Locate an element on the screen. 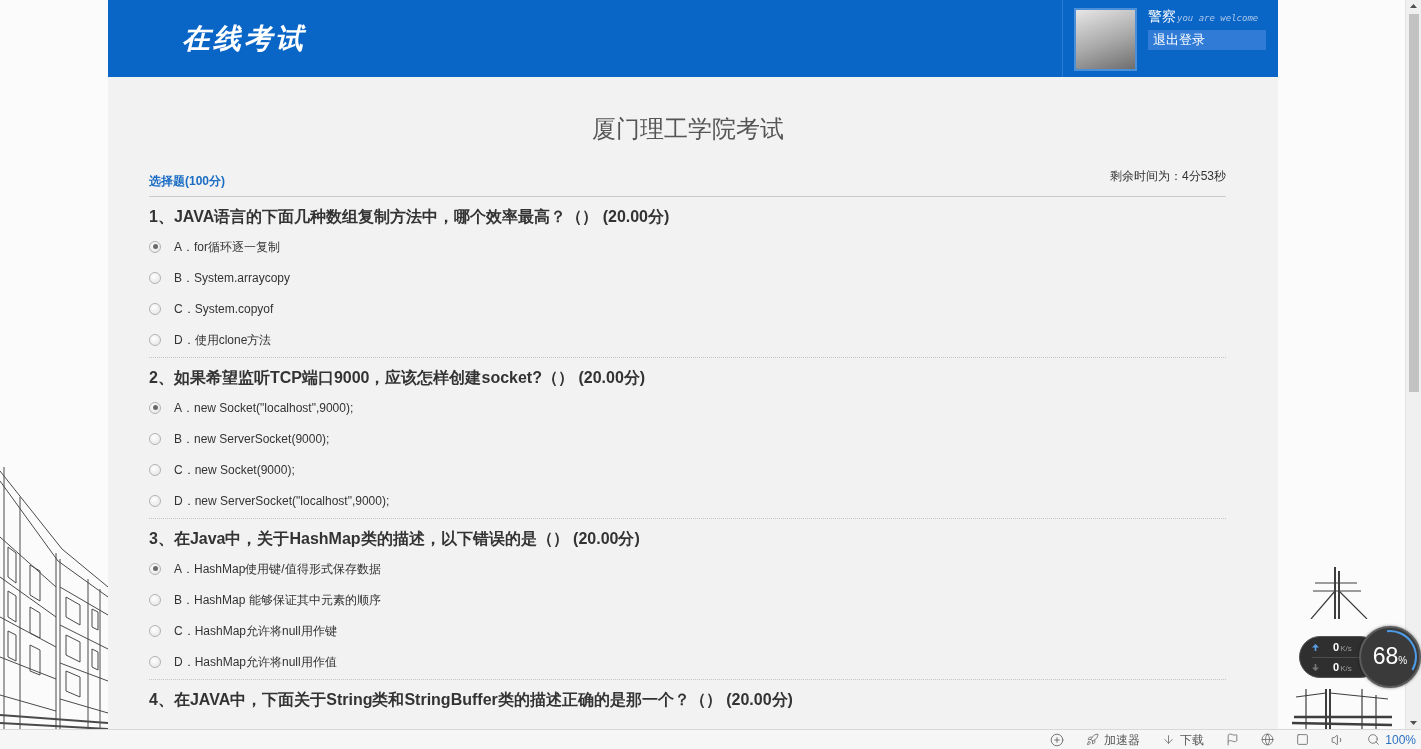 This screenshot has width=1421, height=749. option-label: A．new Socket("localhost",9000); is located at coordinates (264, 407).